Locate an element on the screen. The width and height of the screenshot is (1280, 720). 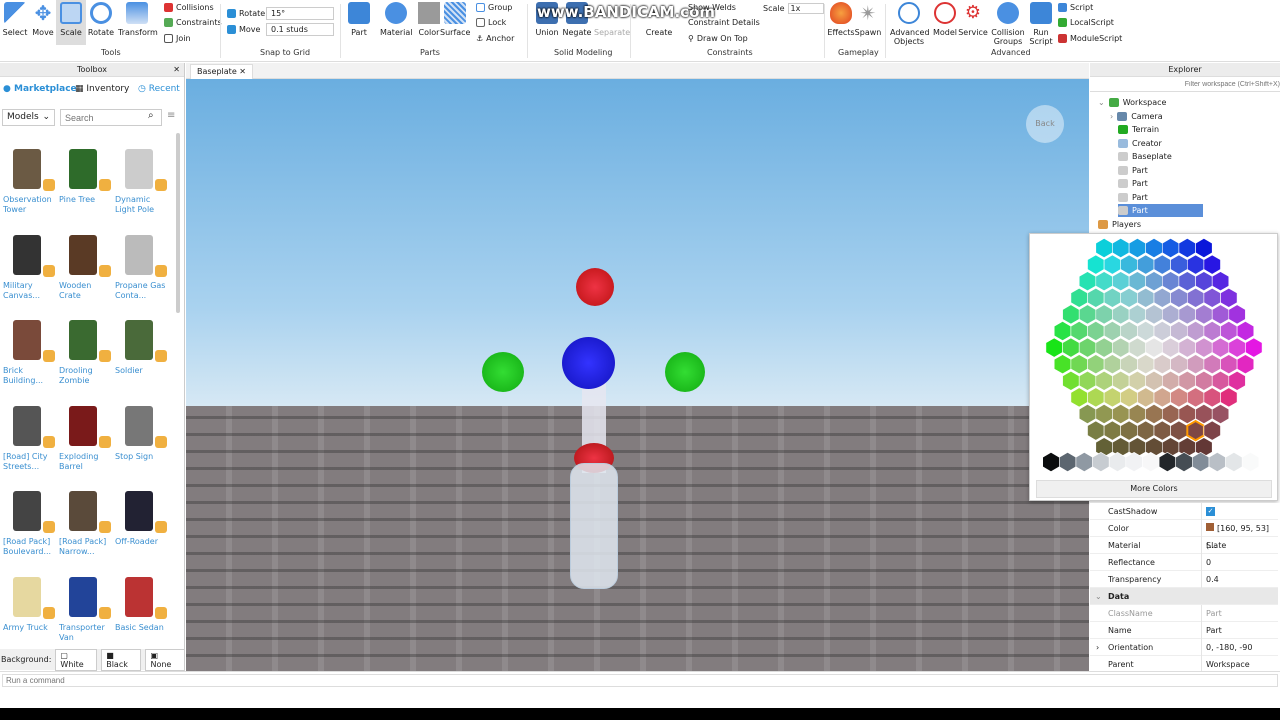
script-button: Script is located at coordinates (1075, 7).